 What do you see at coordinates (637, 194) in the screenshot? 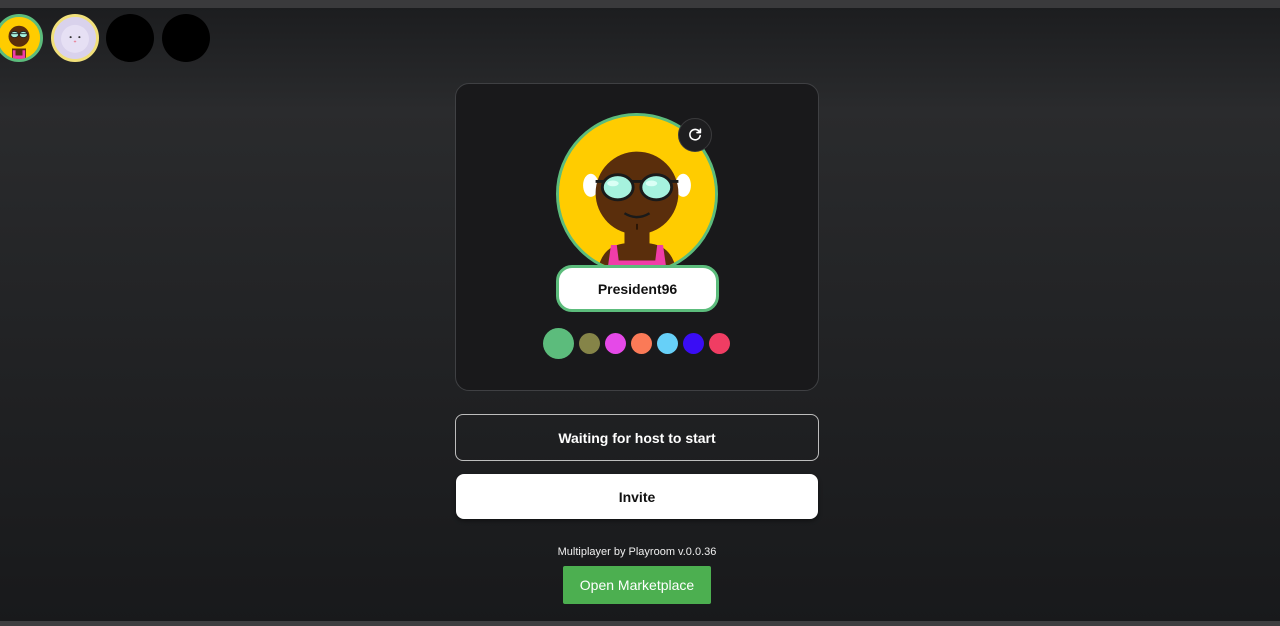
I see `avatar-container` at bounding box center [637, 194].